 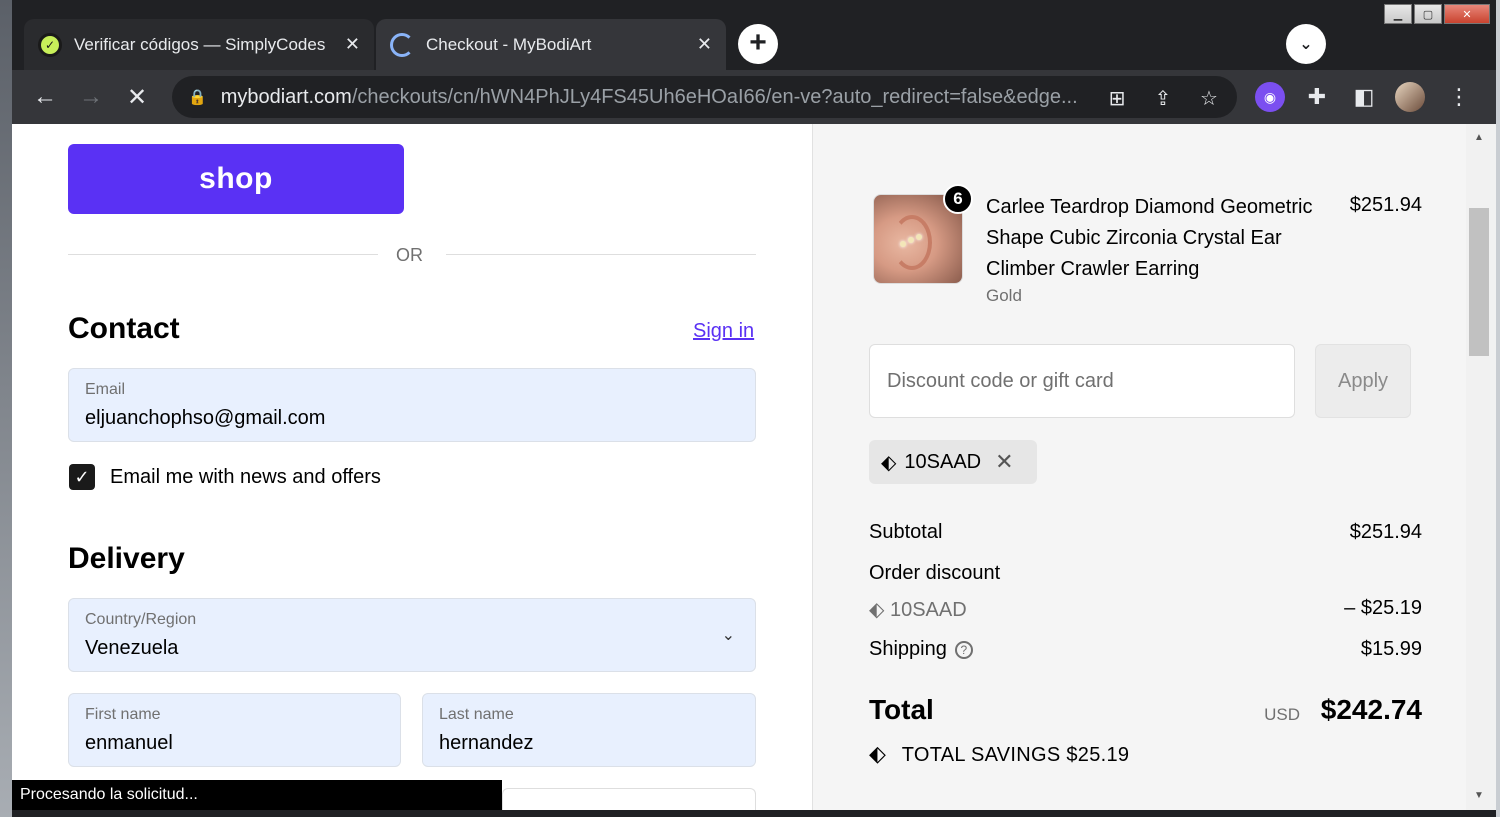 What do you see at coordinates (1371, 709) in the screenshot?
I see `total-value: $242.74` at bounding box center [1371, 709].